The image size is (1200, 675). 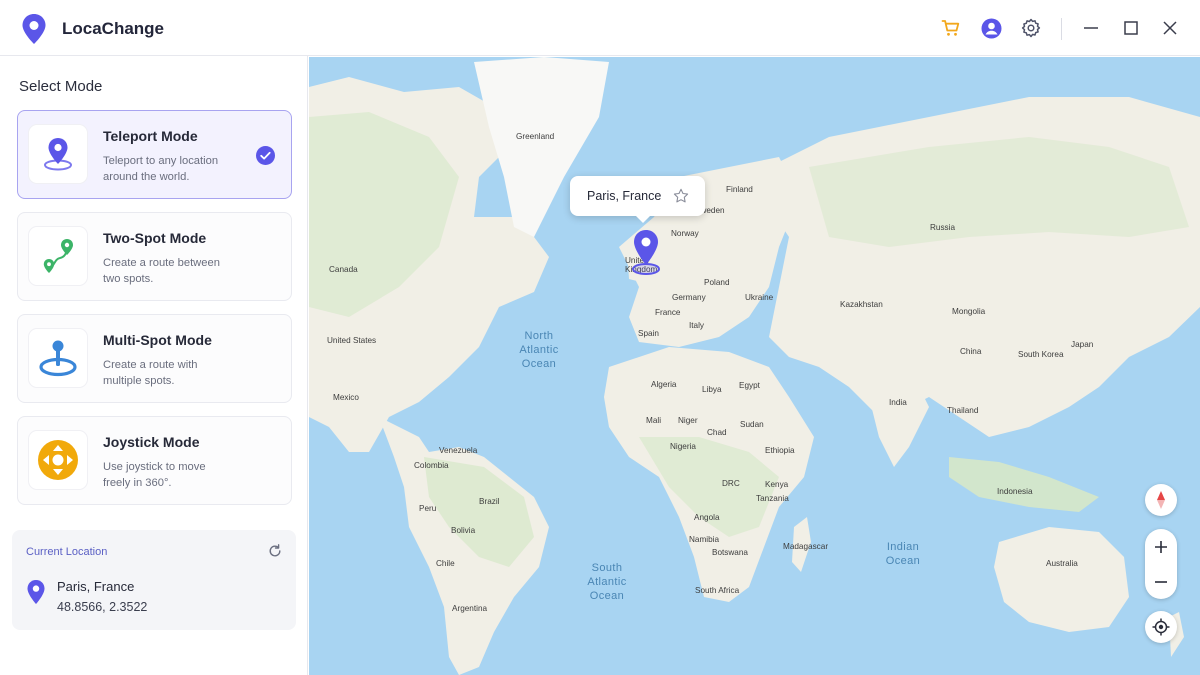 I want to click on current-location-coords: 48.8566, 2.3522, so click(x=102, y=607).